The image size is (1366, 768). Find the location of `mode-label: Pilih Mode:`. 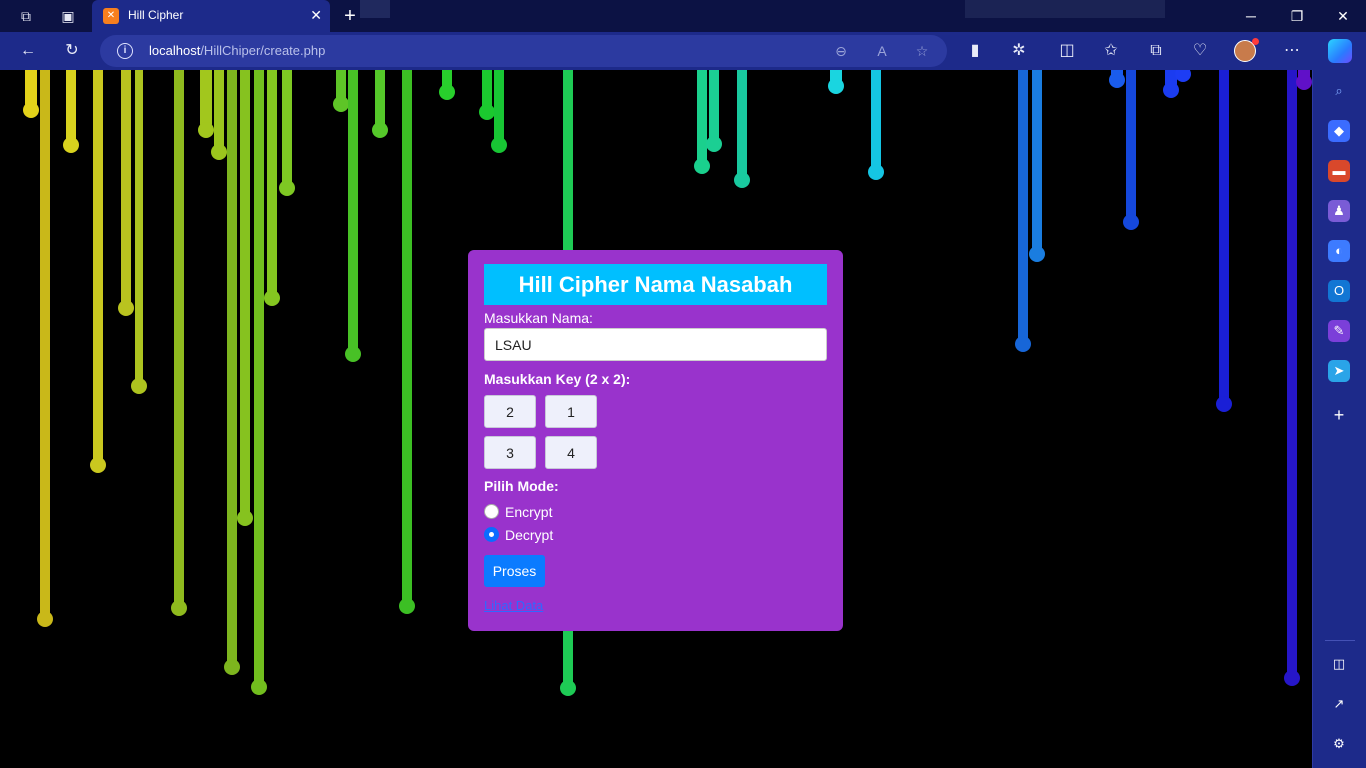

mode-label: Pilih Mode: is located at coordinates (521, 486).